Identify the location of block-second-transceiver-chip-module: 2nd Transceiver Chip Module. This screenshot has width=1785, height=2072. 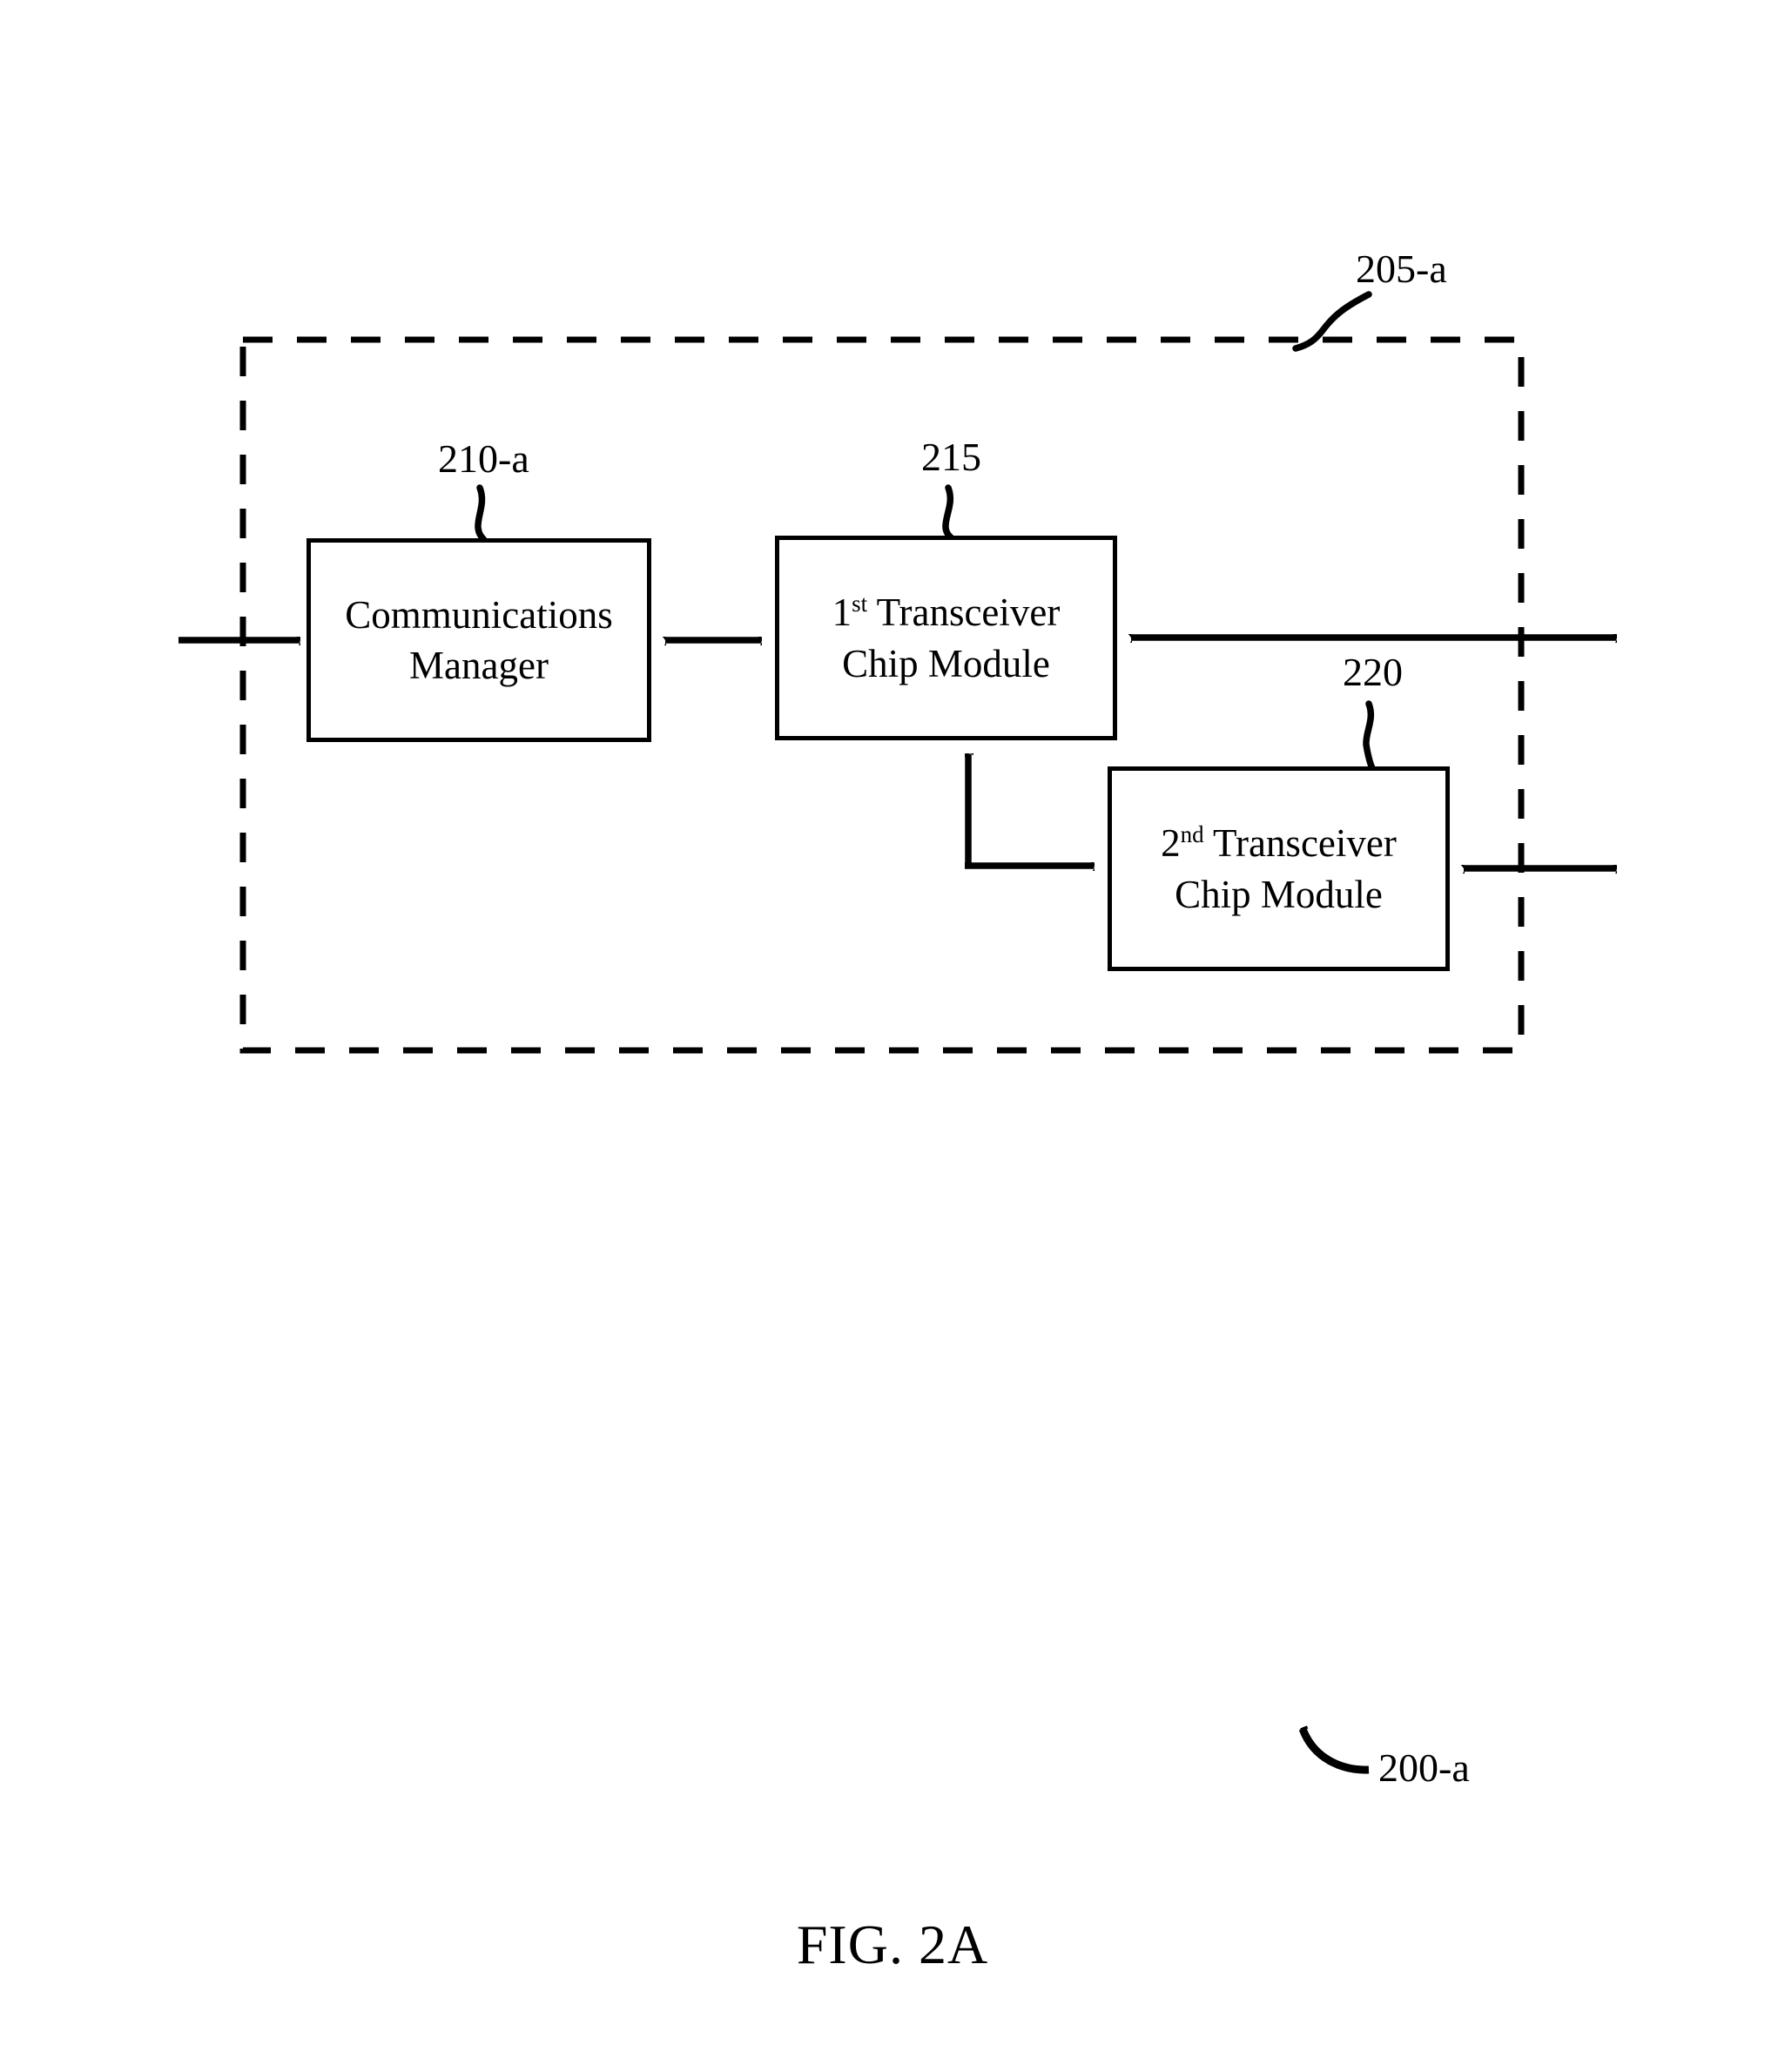
(1279, 868).